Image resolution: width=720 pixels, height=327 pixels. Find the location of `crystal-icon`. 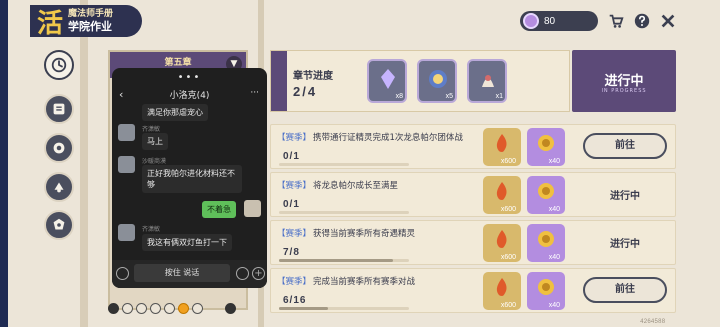

crystal-icon is located at coordinates (388, 79).